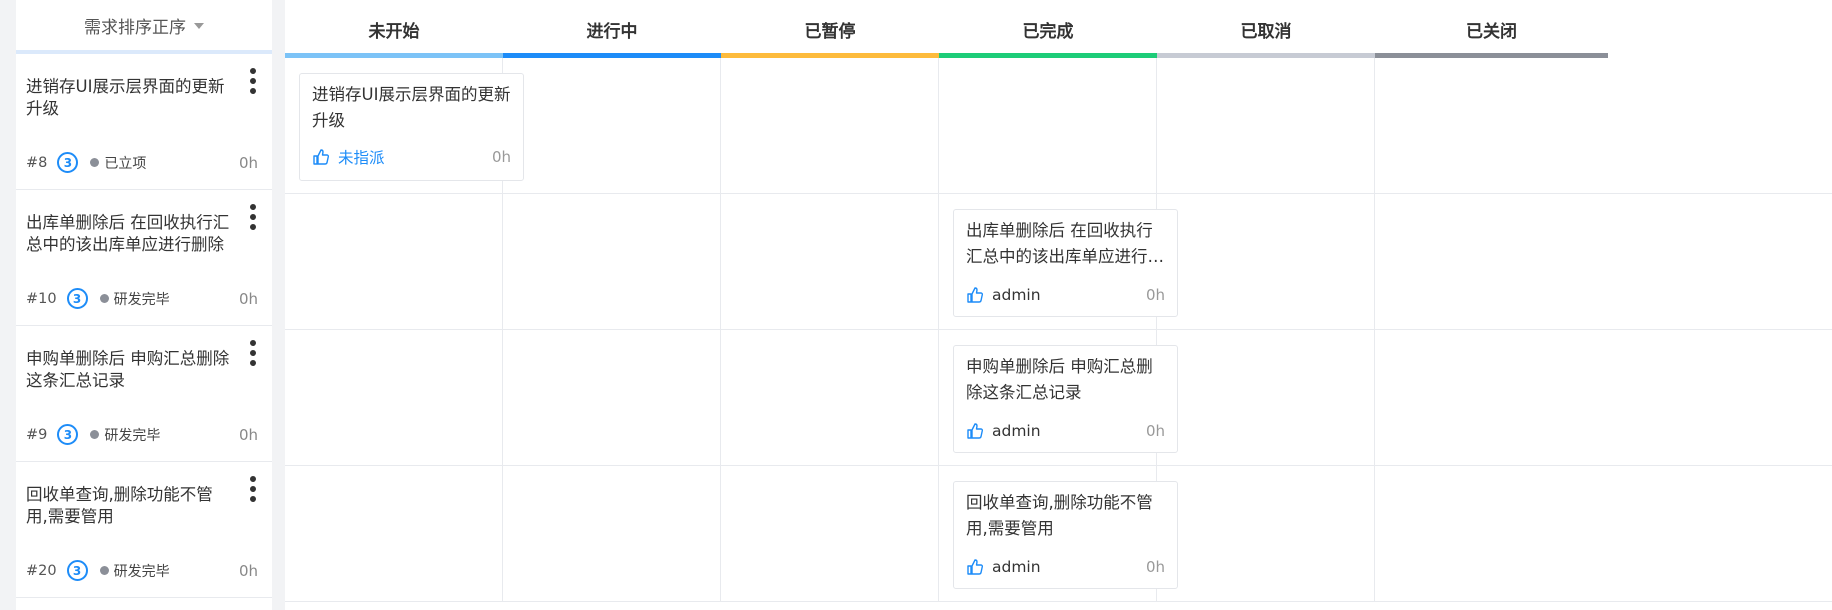  I want to click on requirement-id: #8, so click(37, 162).